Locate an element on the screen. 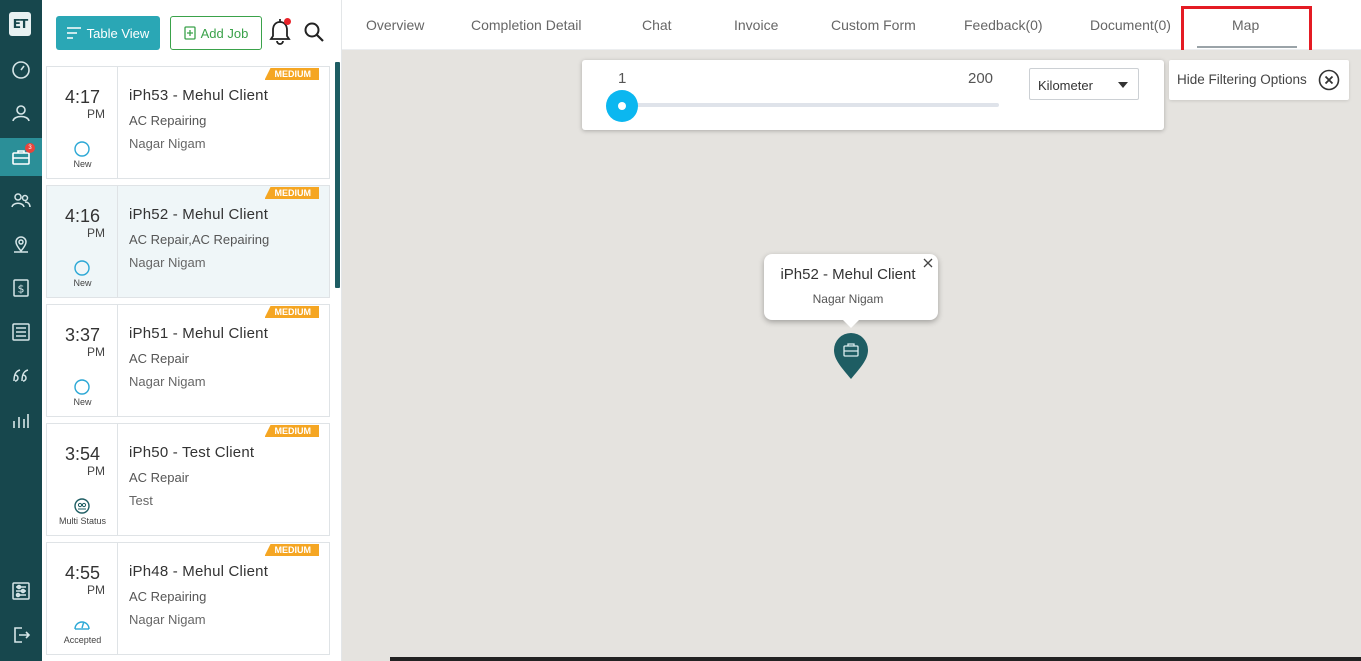 The height and width of the screenshot is (661, 1361). job-time-column: 4:55 PM Accepted is located at coordinates (82, 598).